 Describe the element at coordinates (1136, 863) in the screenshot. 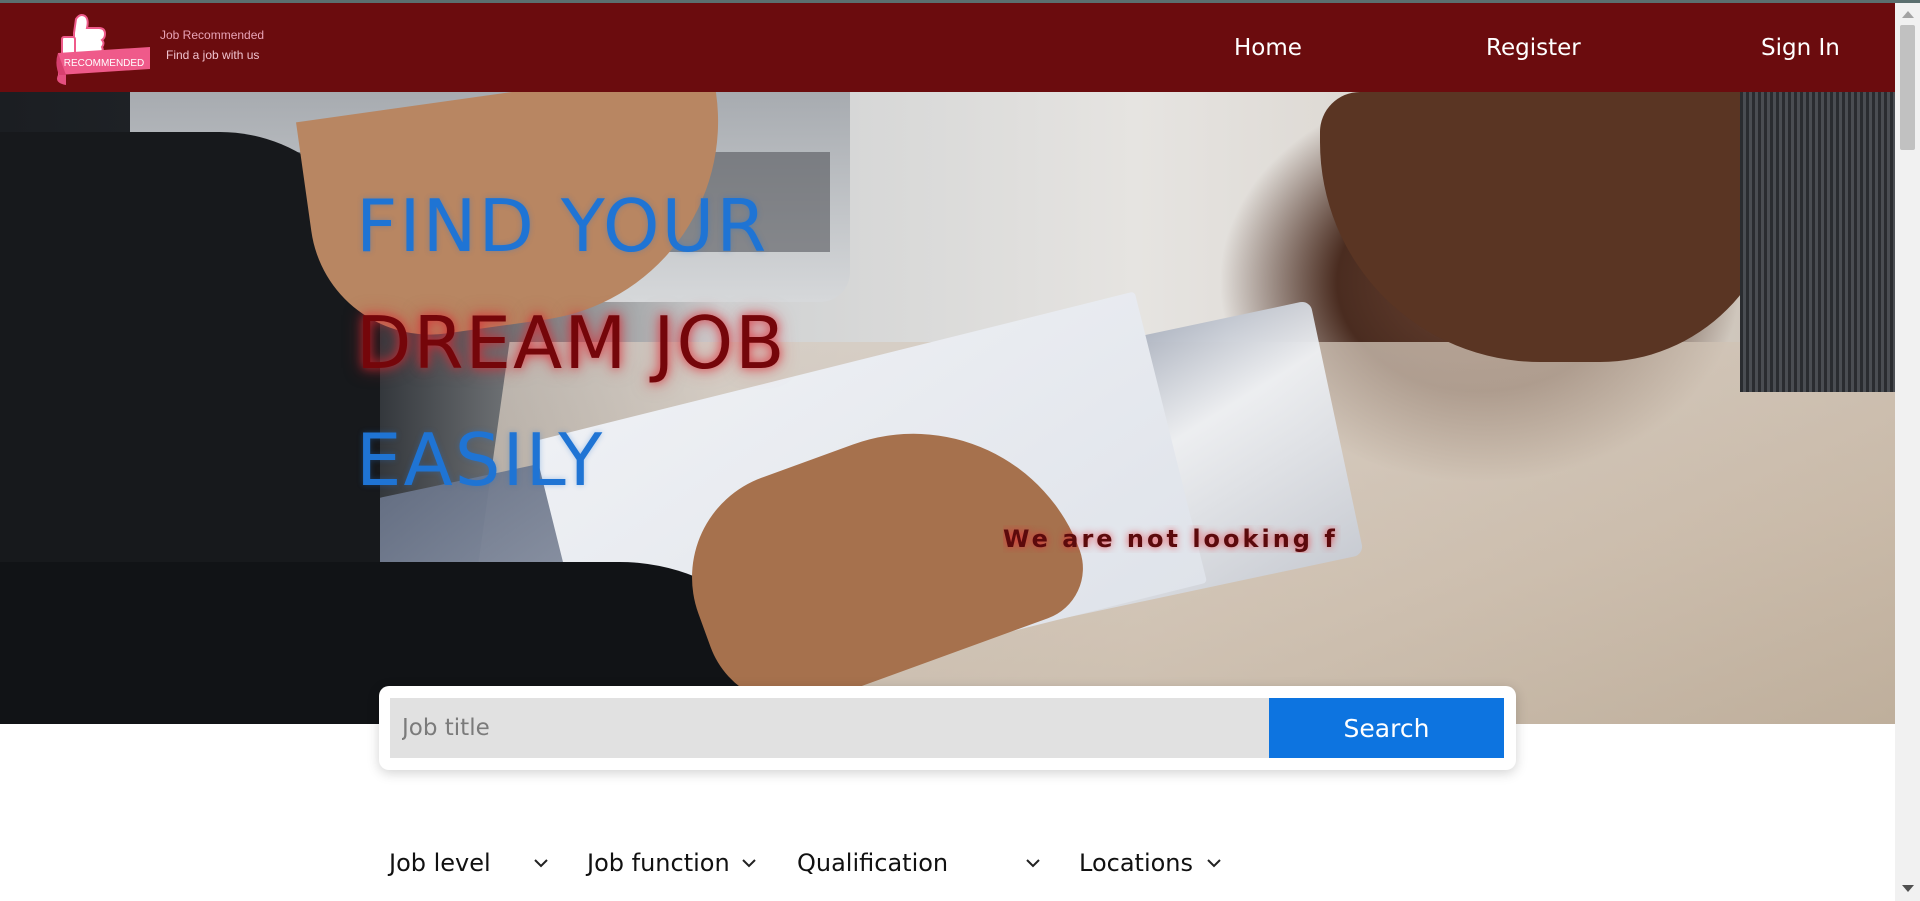

I see `filter-label: Locations` at that location.